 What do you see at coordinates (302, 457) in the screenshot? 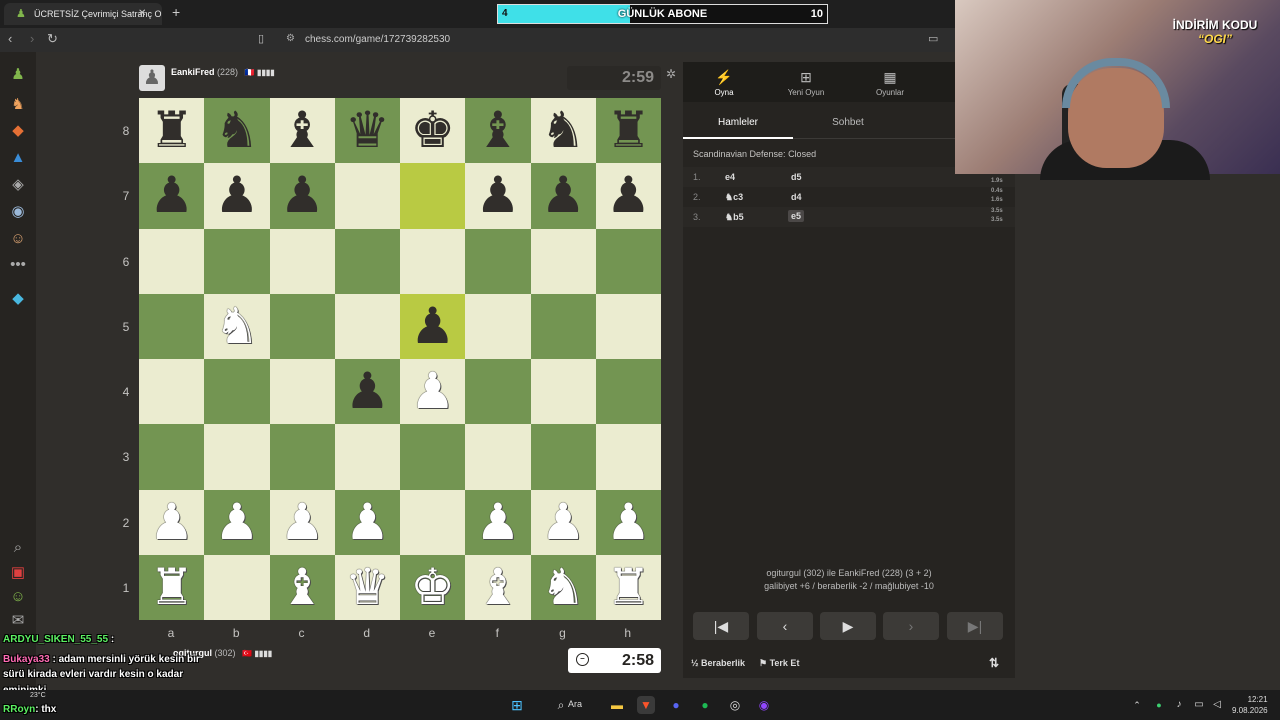
I see `square-c3` at bounding box center [302, 457].